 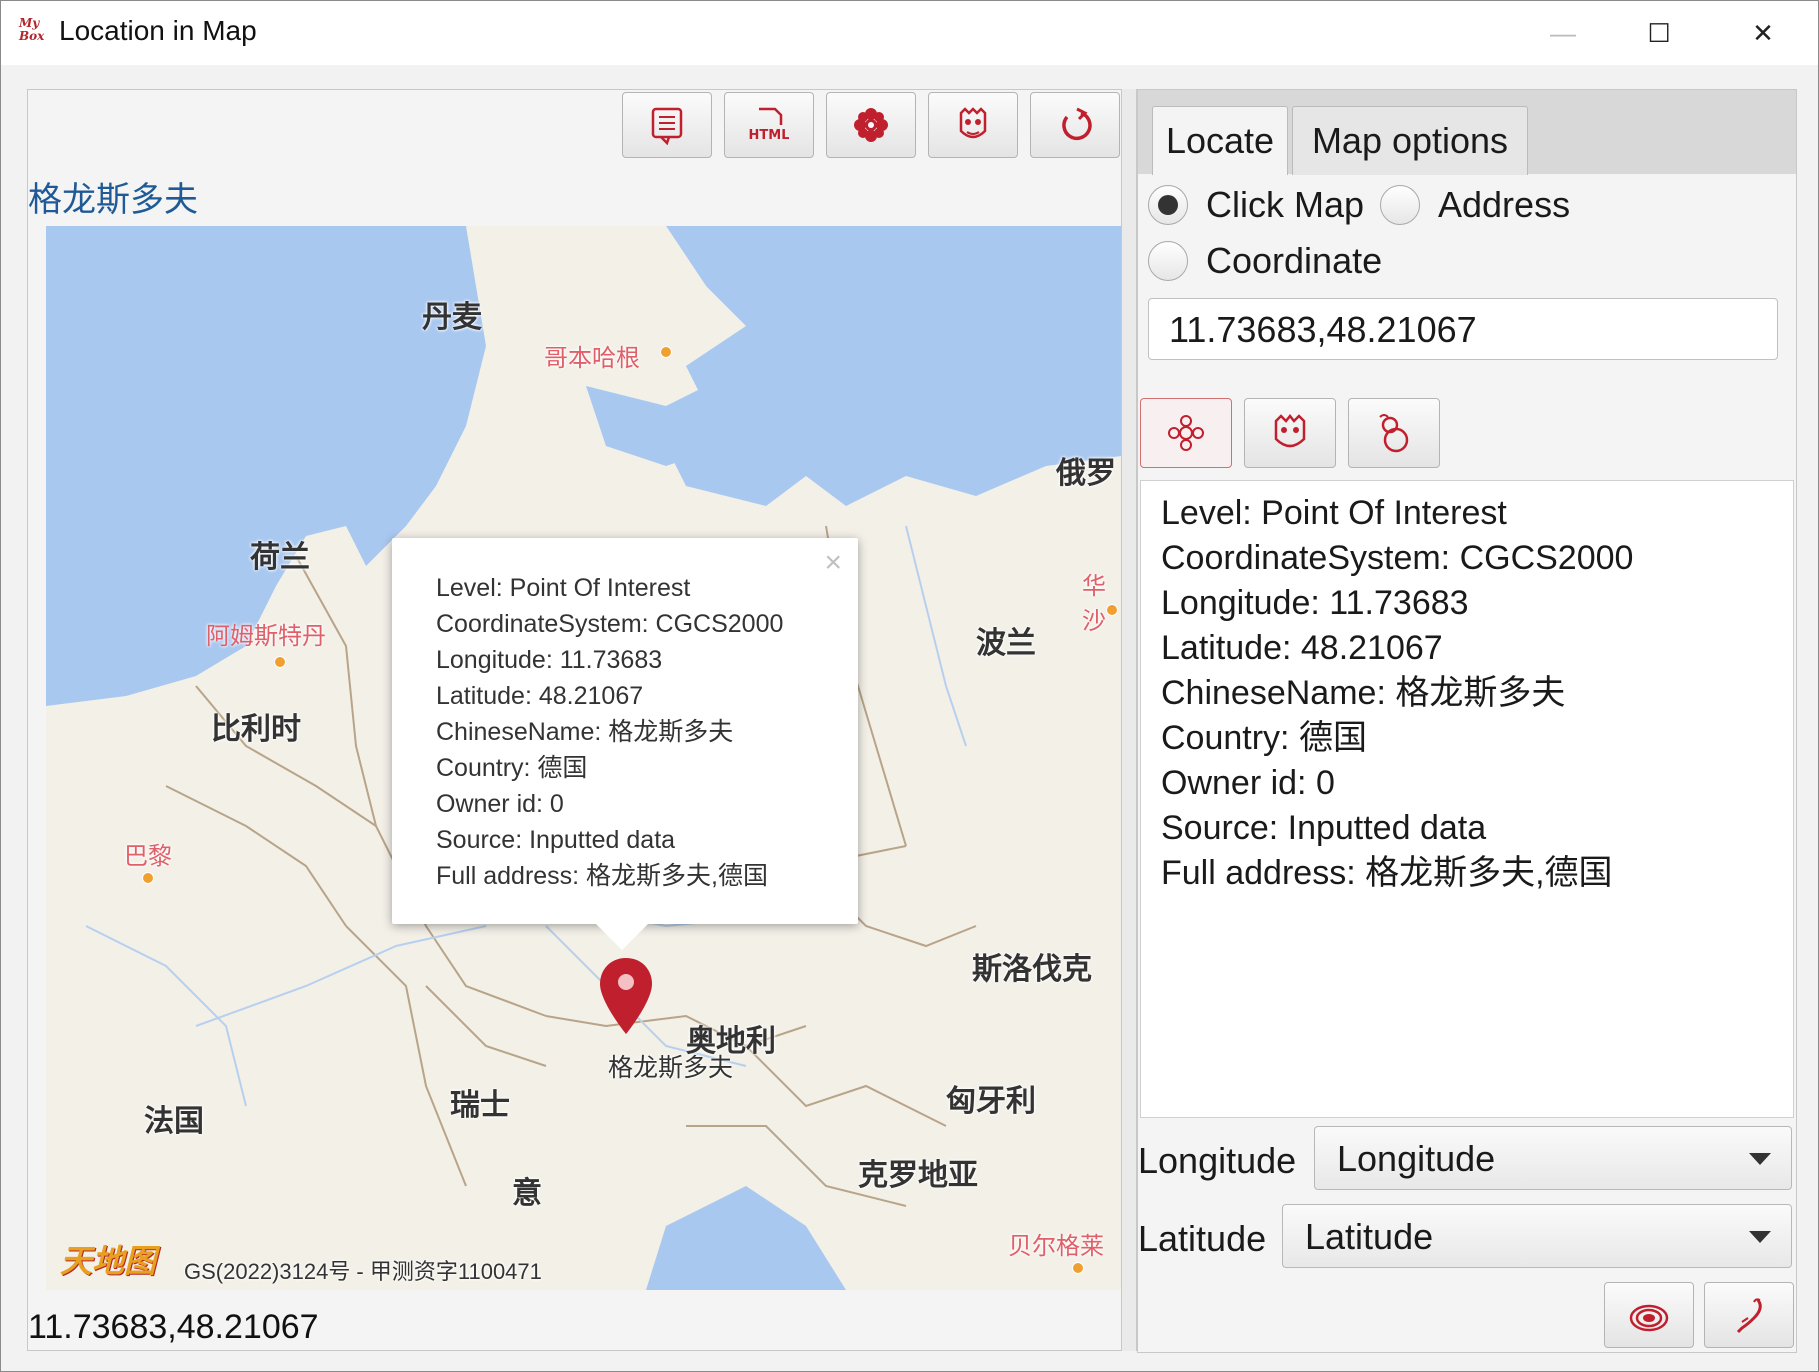 What do you see at coordinates (256, 729) in the screenshot?
I see `country-label: 比利时` at bounding box center [256, 729].